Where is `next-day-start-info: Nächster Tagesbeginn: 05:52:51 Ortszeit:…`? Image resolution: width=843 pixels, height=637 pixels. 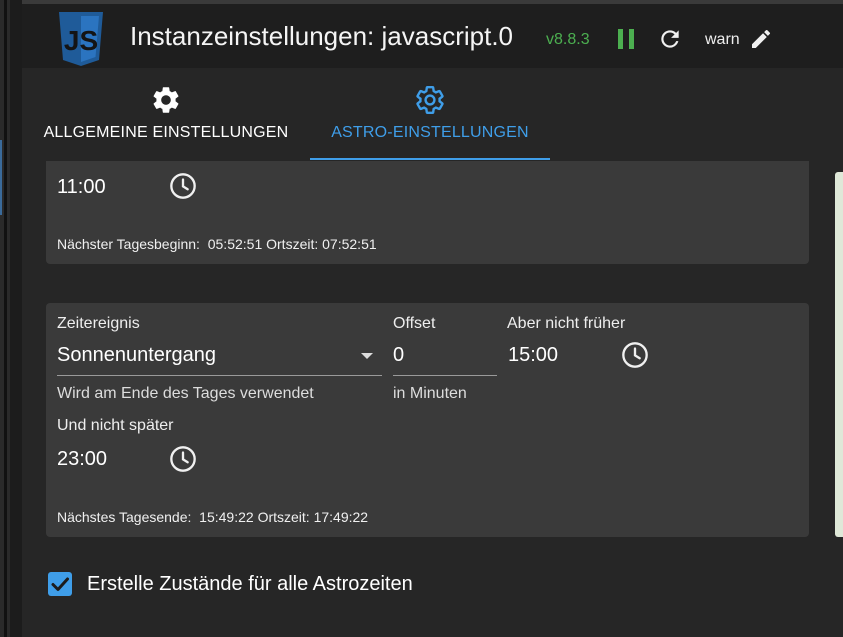 next-day-start-info: Nächster Tagesbeginn: 05:52:51 Ortszeit:… is located at coordinates (217, 244).